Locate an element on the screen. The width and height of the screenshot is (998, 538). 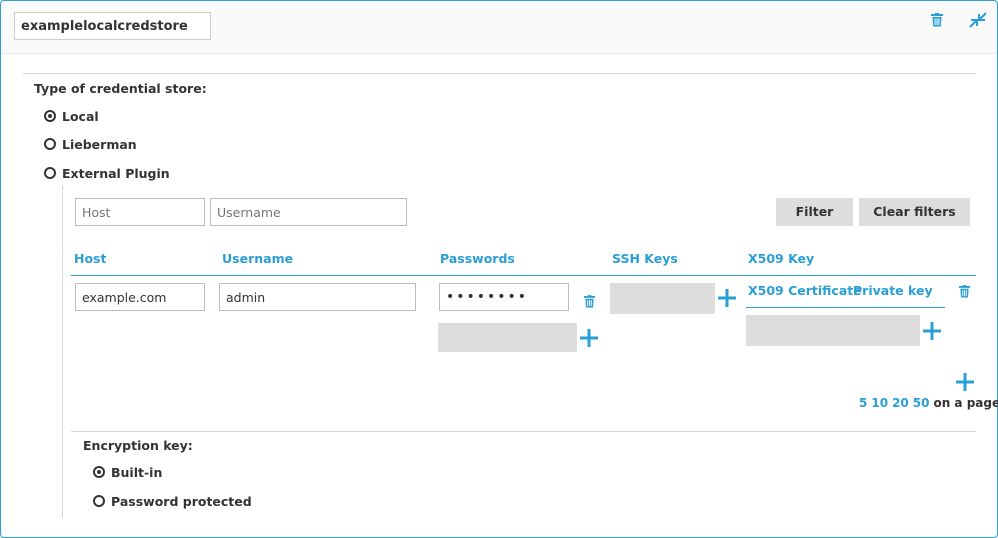
credential-store-name-input is located at coordinates (112, 26).